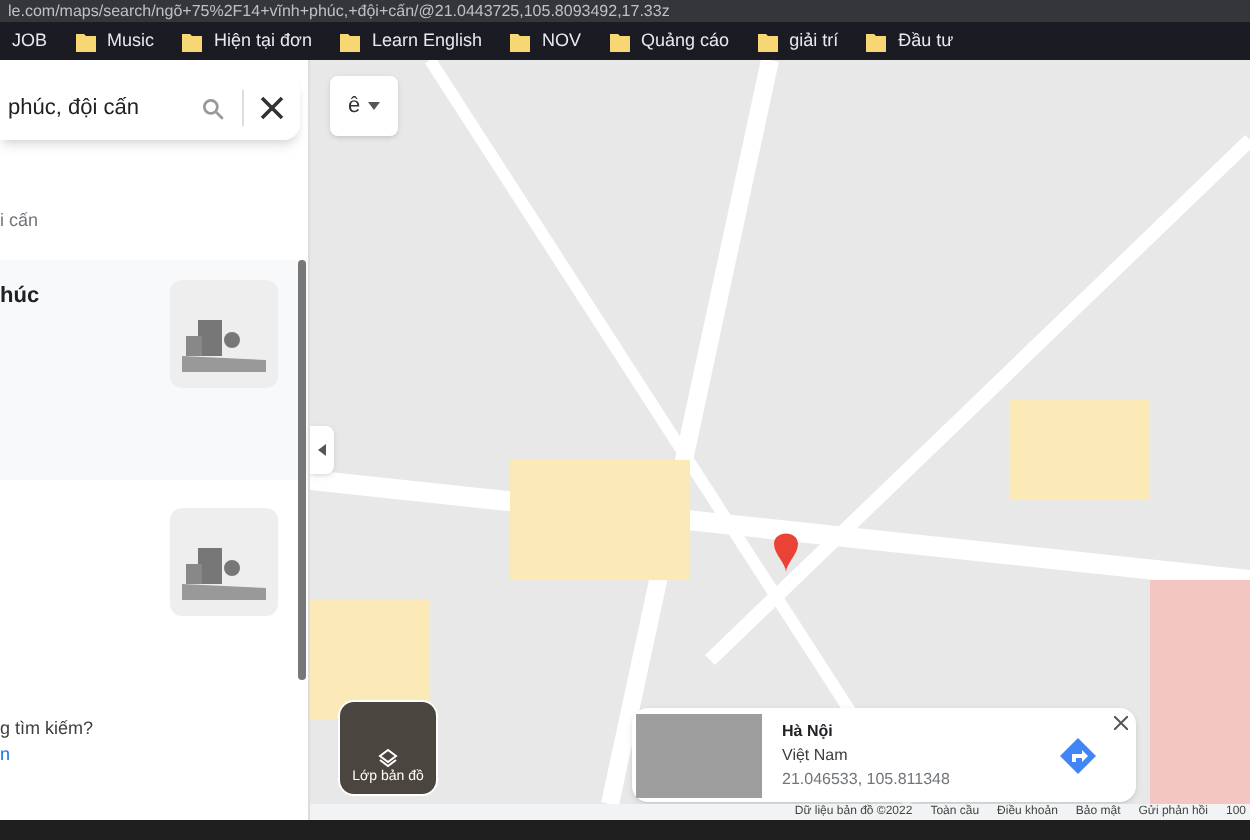  What do you see at coordinates (30, 41) in the screenshot?
I see `bookmark-link: JOB` at bounding box center [30, 41].